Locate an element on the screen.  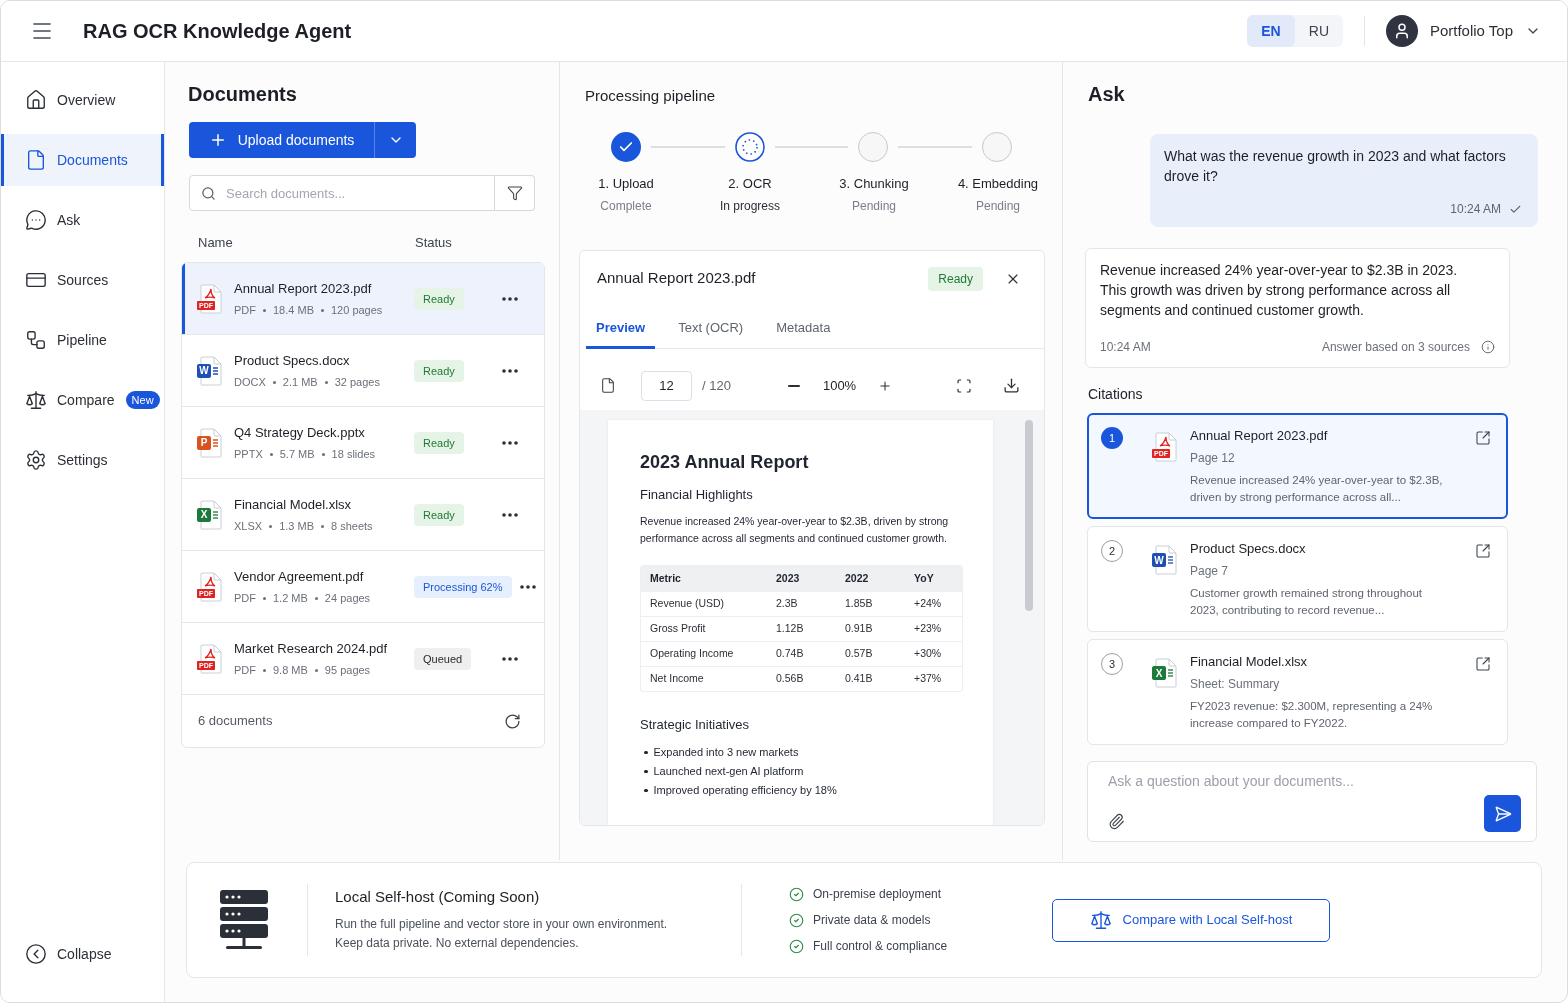
citation-title: Annual Report 2023.pdf is located at coordinates (1259, 436).